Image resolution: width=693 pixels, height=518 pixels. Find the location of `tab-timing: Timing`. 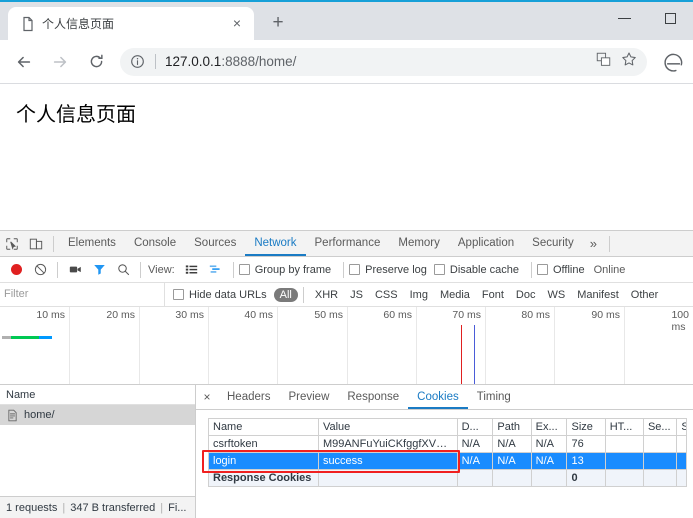

tab-timing: Timing is located at coordinates (494, 397).